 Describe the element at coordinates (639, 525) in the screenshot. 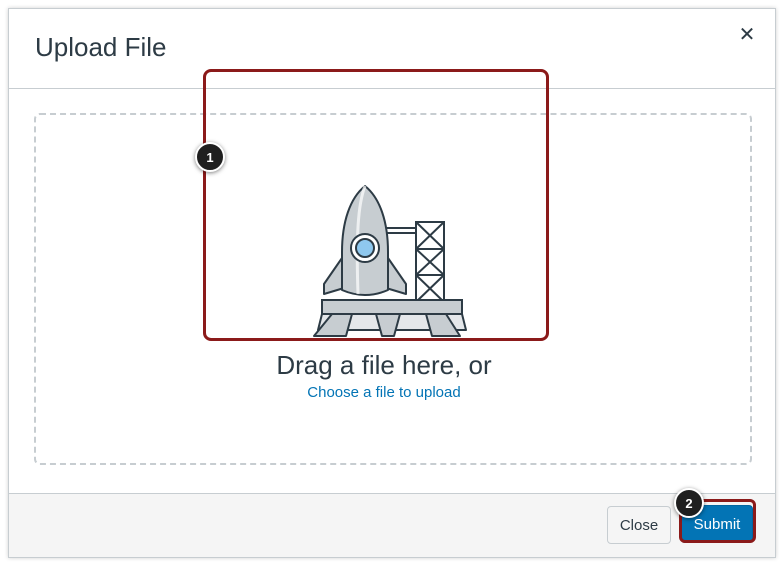

I see `close-button: Close` at that location.